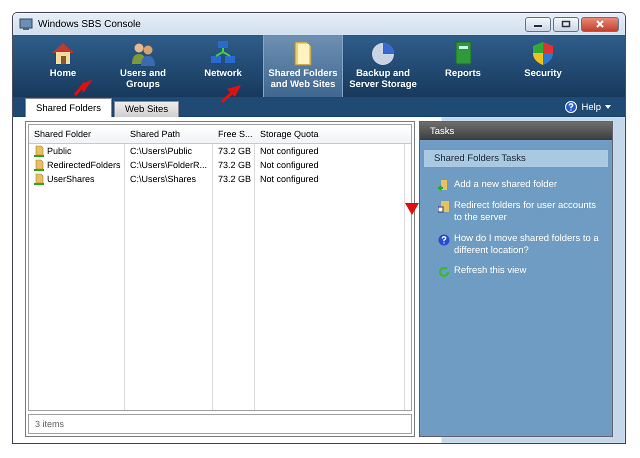 This screenshot has width=640, height=458. I want to click on tab: Shared Folders, so click(68, 107).